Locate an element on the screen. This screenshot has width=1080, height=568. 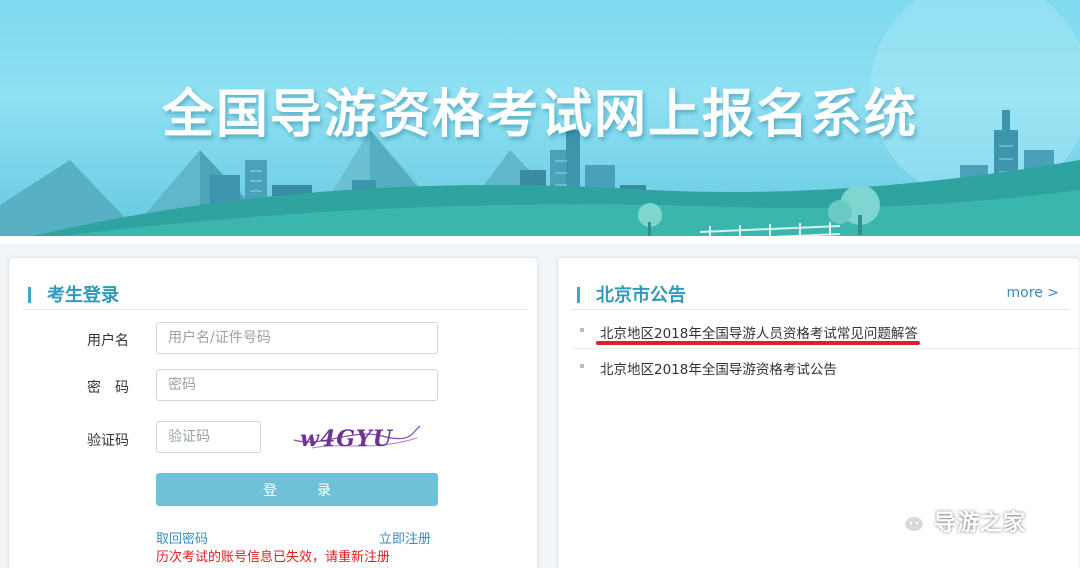
wechat-icon is located at coordinates (907, 520).